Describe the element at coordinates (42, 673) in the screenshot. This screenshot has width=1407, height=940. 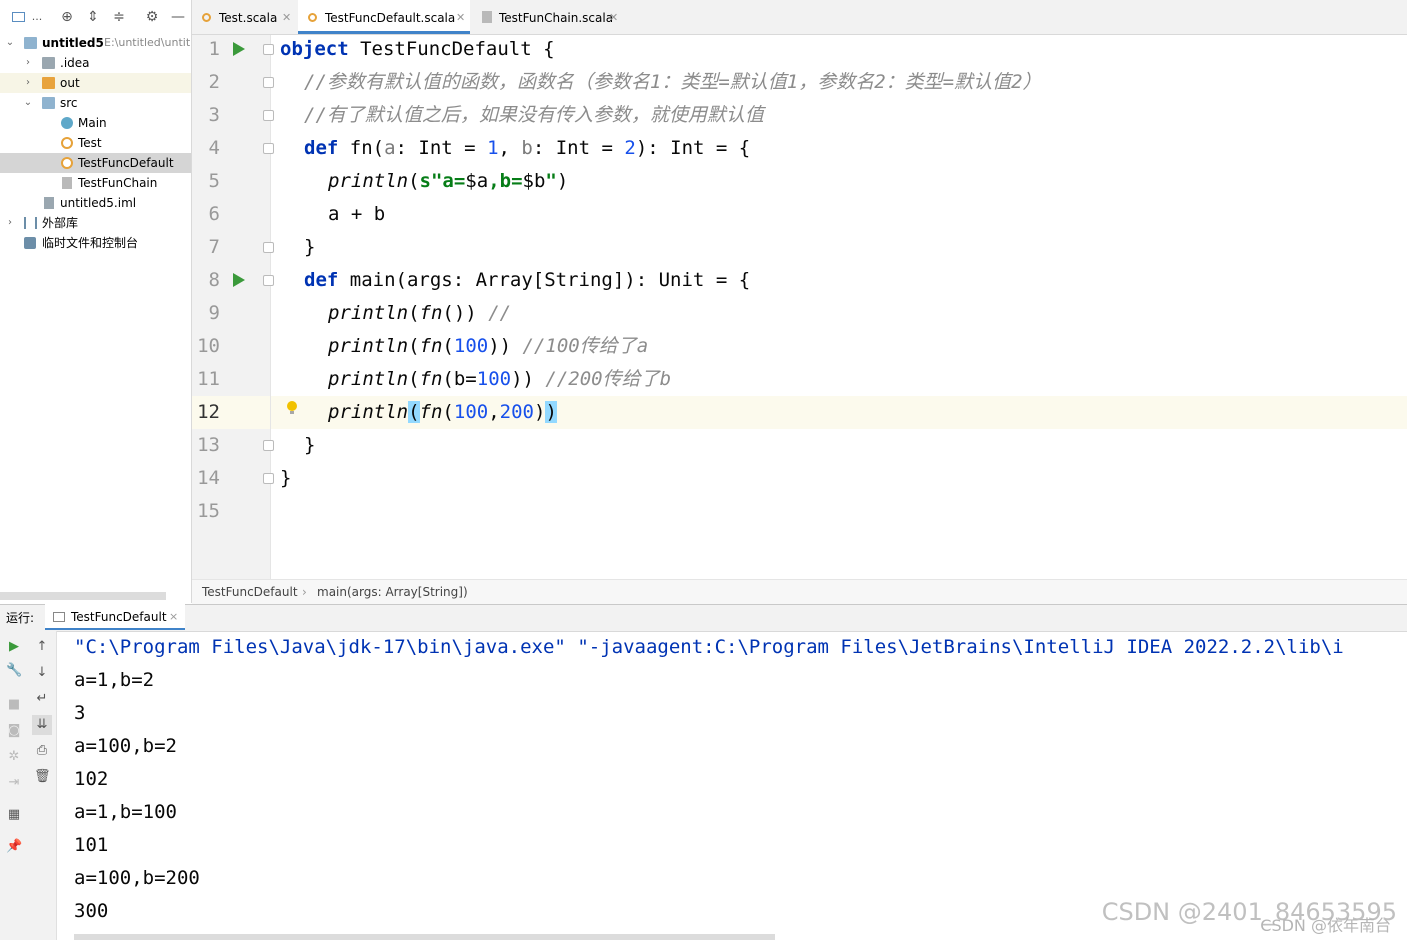
I see `arrow-down-icon: ↓` at that location.